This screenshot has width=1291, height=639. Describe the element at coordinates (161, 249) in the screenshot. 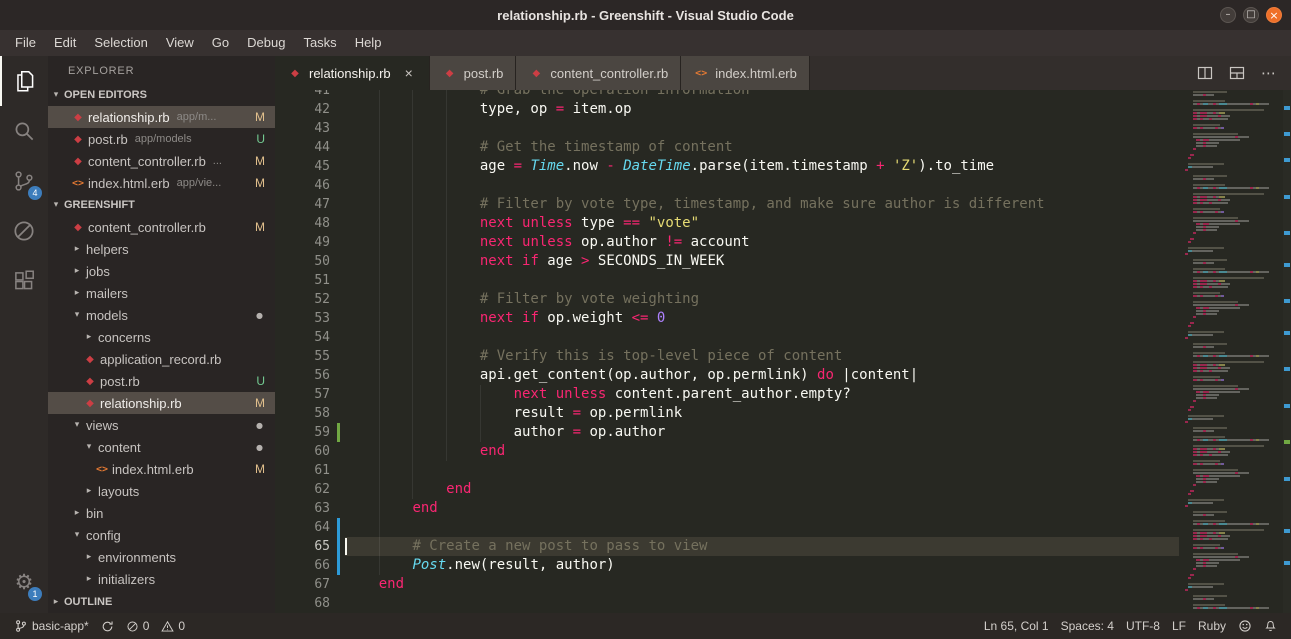

I see `tree-item-helpers: ▸ helpers` at that location.